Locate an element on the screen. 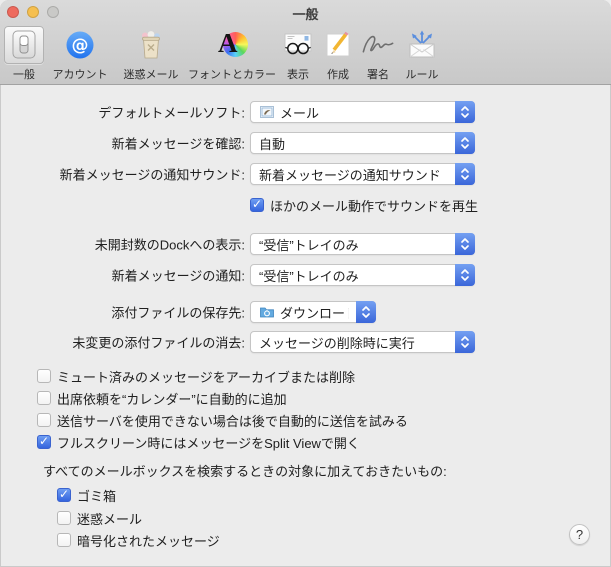 The width and height of the screenshot is (611, 567). toolbar-item-junk: 迷惑メール is located at coordinates (151, 54).